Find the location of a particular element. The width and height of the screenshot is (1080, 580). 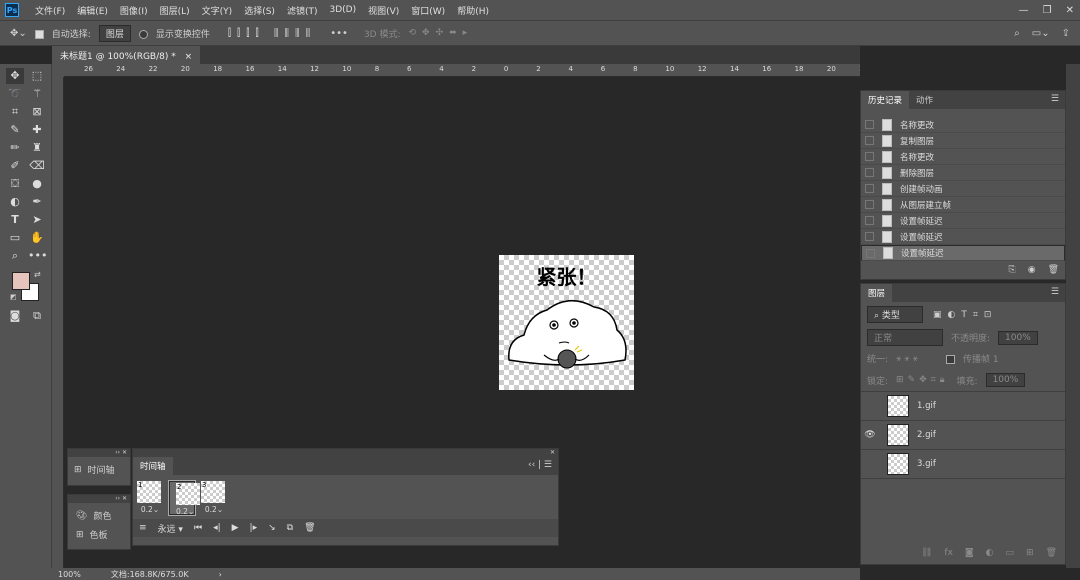

color-dock-label: 颜色 is located at coordinates (102, 515).